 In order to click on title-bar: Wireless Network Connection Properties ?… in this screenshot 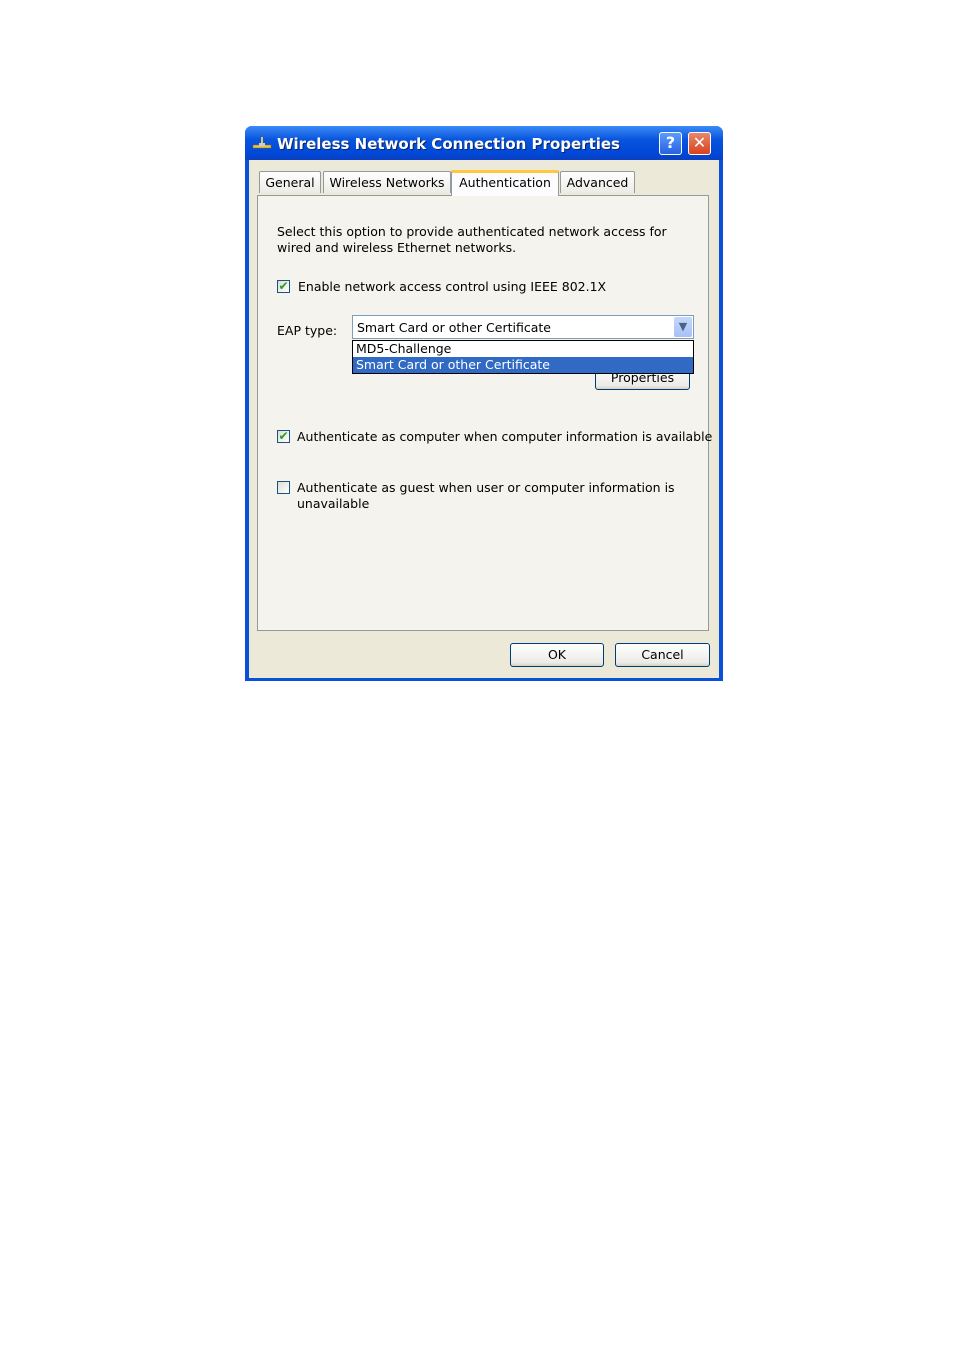, I will do `click(484, 143)`.